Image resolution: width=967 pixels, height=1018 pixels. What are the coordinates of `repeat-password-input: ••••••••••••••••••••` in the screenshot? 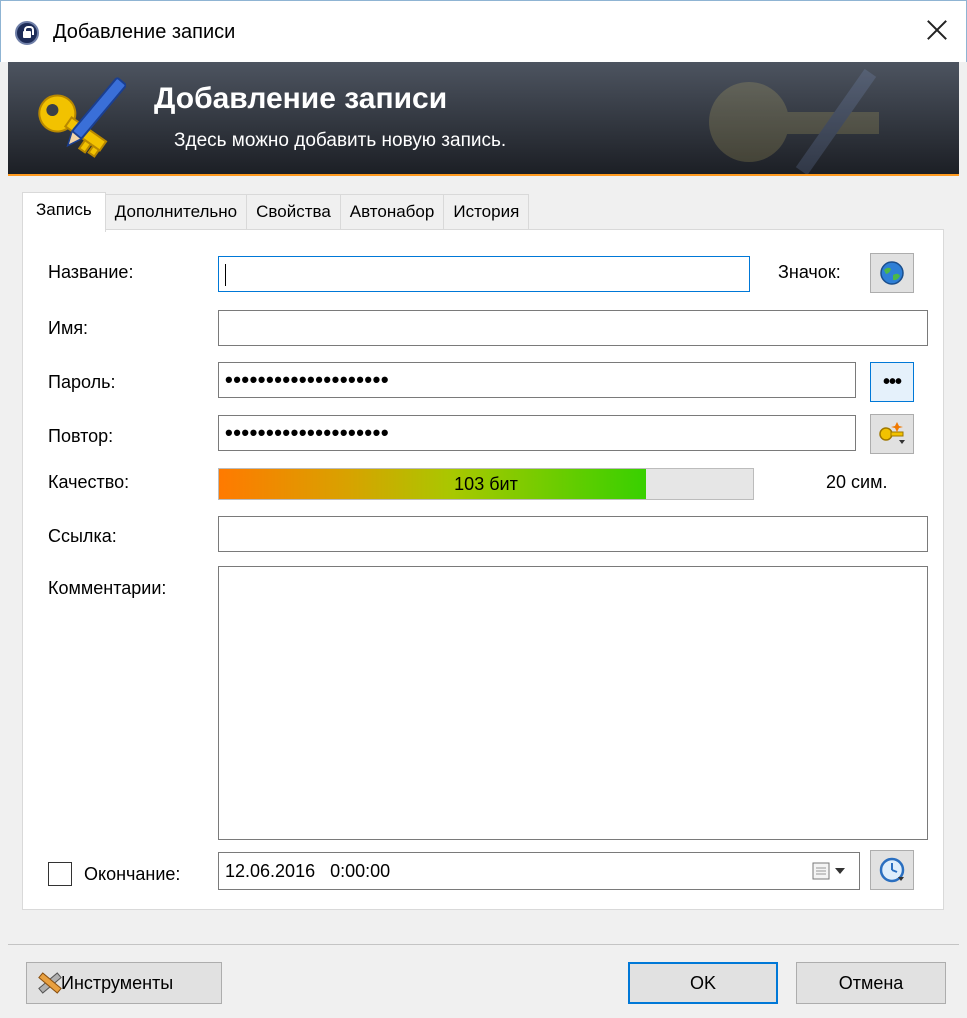 It's located at (537, 433).